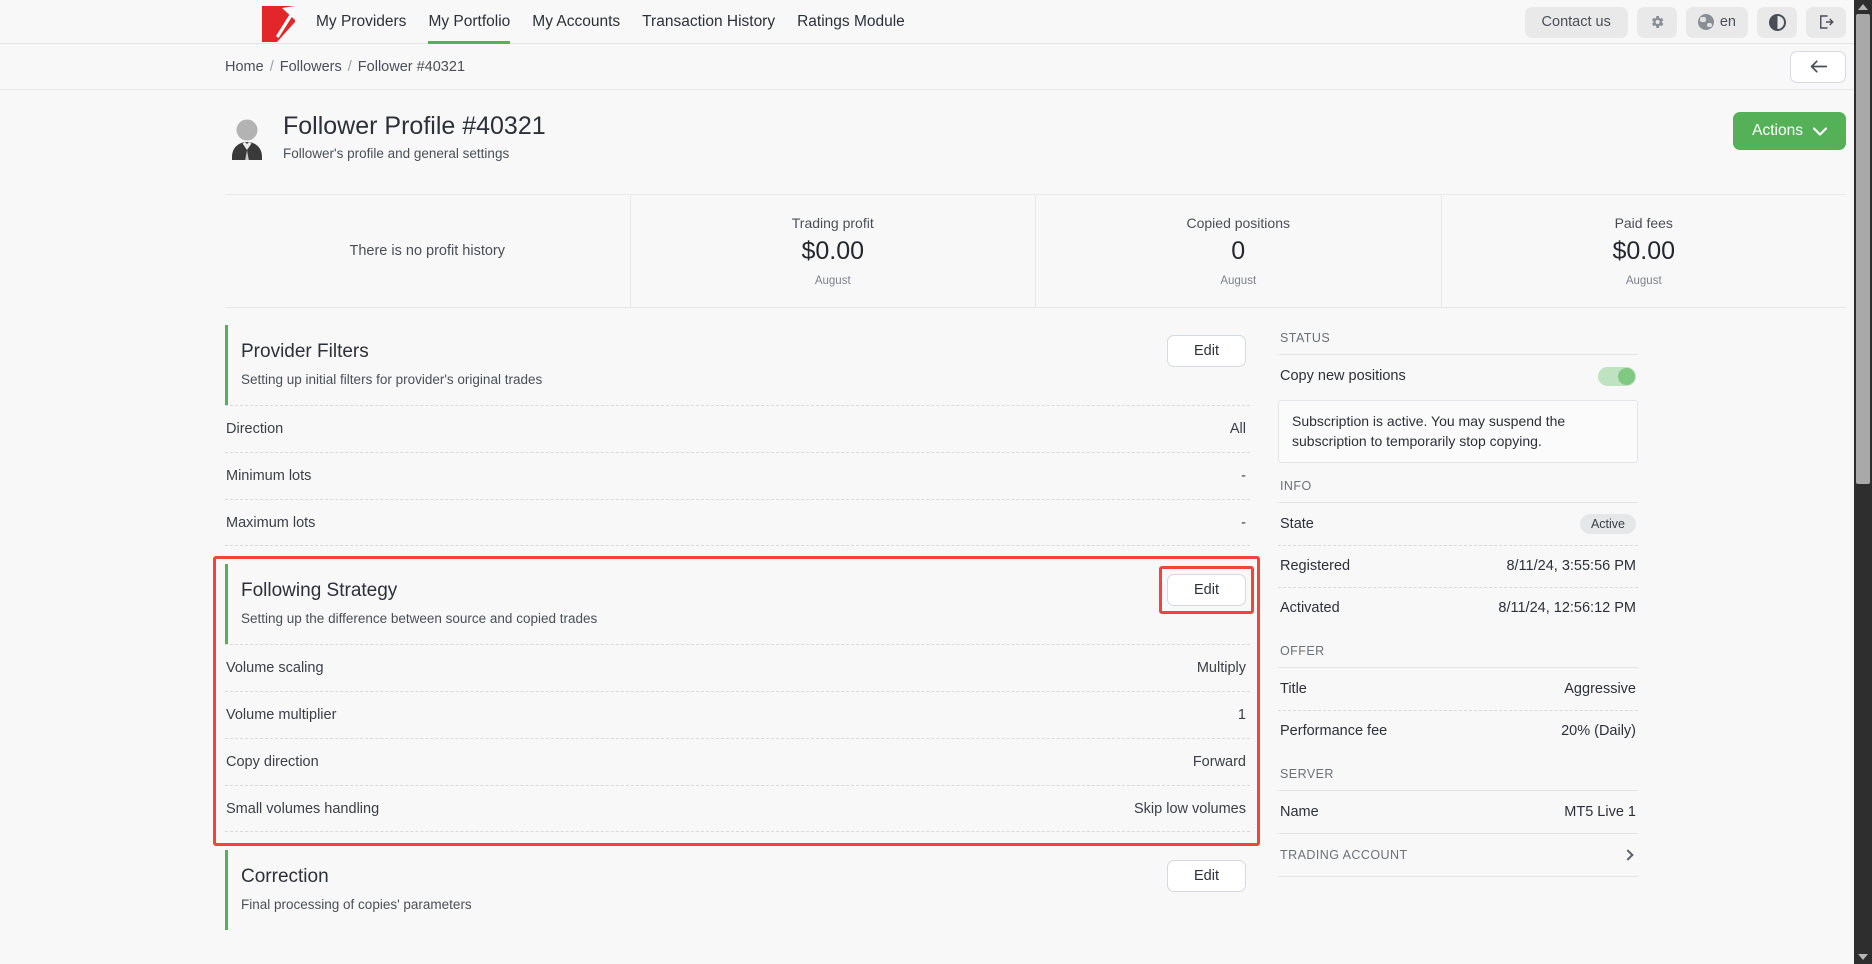 This screenshot has height=964, width=1872. Describe the element at coordinates (737, 667) in the screenshot. I see `row-volume-scaling: Volume scaling Multiply` at that location.